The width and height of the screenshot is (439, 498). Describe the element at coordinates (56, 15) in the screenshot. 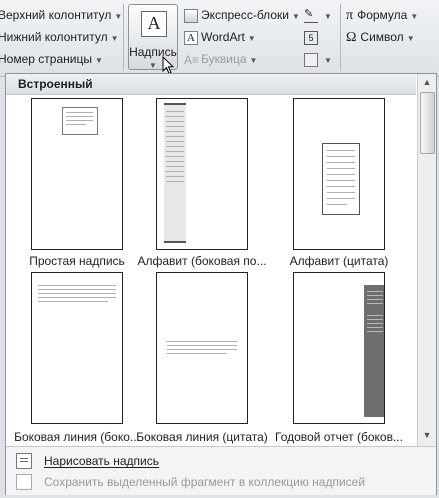

I see `header-label: Верхний колонтитул` at that location.